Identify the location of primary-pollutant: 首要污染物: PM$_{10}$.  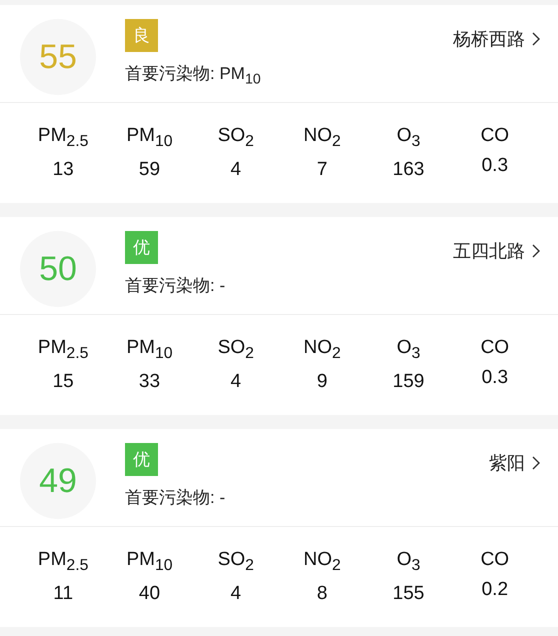
(193, 75).